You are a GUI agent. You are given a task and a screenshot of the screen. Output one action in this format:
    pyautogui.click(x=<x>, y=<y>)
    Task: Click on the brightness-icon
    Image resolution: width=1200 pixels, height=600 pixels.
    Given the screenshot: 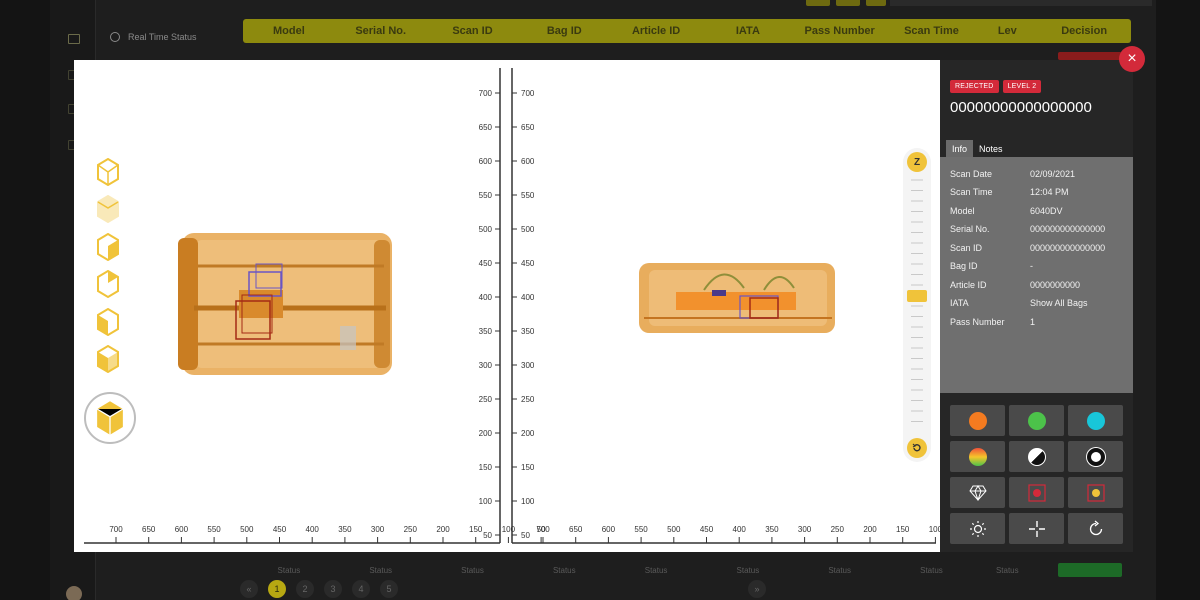 What is the action you would take?
    pyautogui.click(x=977, y=528)
    